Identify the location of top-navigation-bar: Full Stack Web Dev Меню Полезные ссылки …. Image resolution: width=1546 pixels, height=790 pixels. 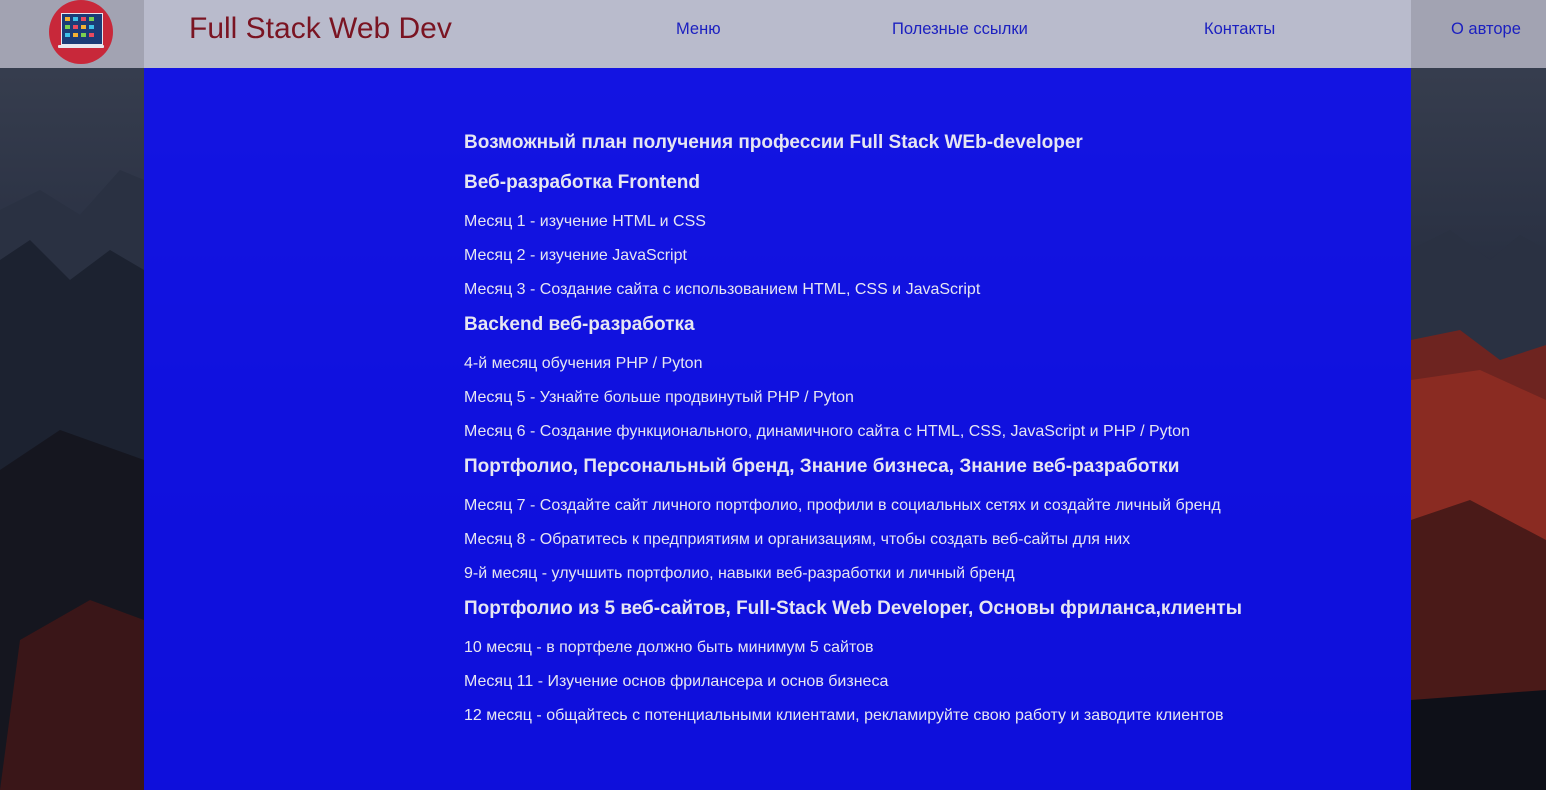
(773, 34).